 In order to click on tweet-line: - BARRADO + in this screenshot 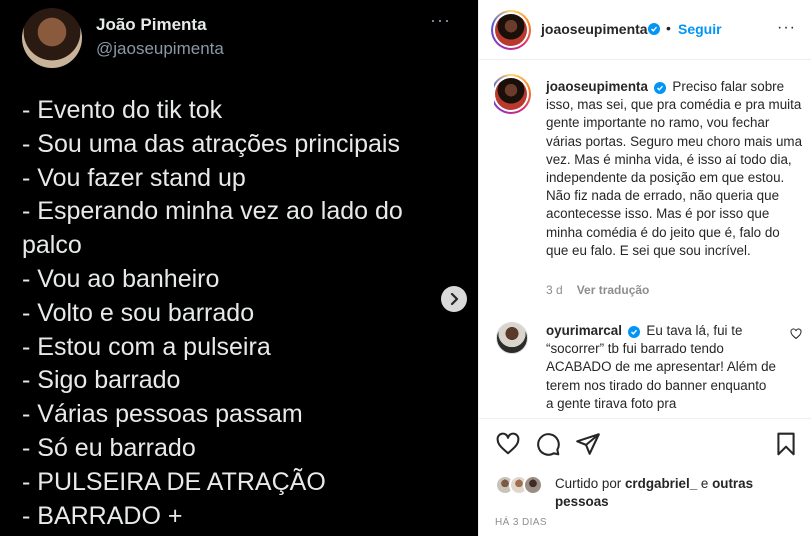, I will do `click(102, 515)`.